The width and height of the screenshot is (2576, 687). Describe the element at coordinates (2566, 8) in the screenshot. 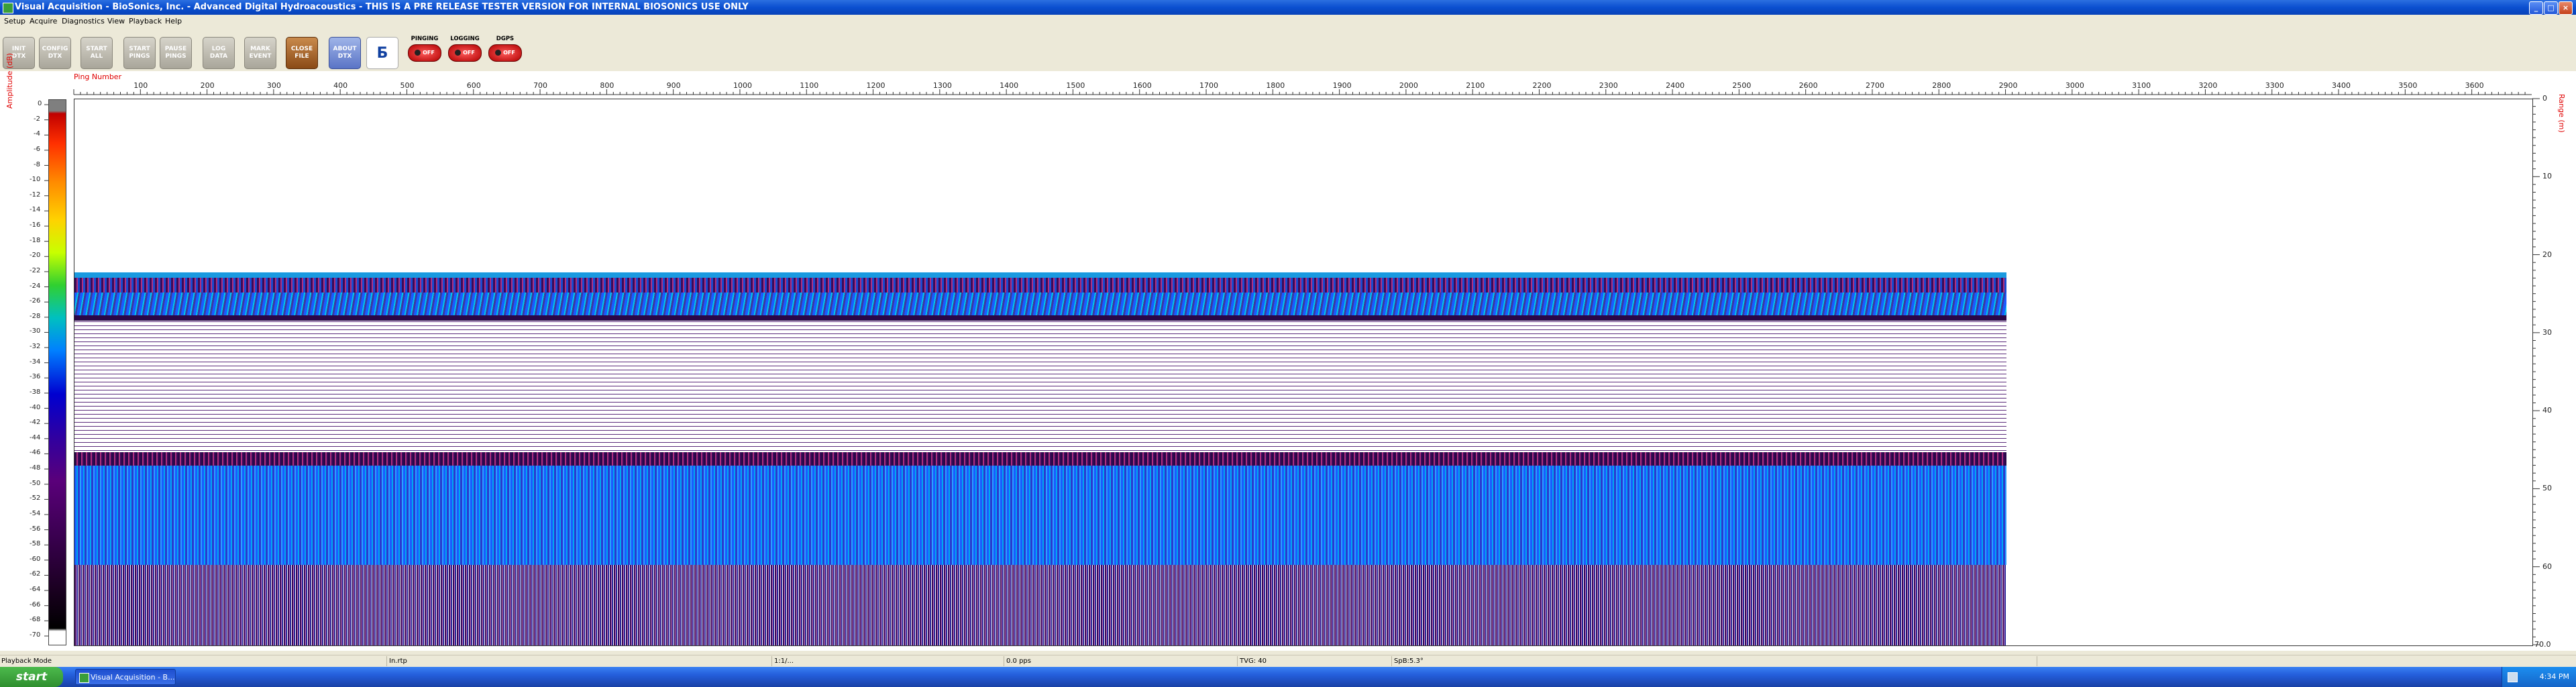

I see `close-button: ×` at that location.